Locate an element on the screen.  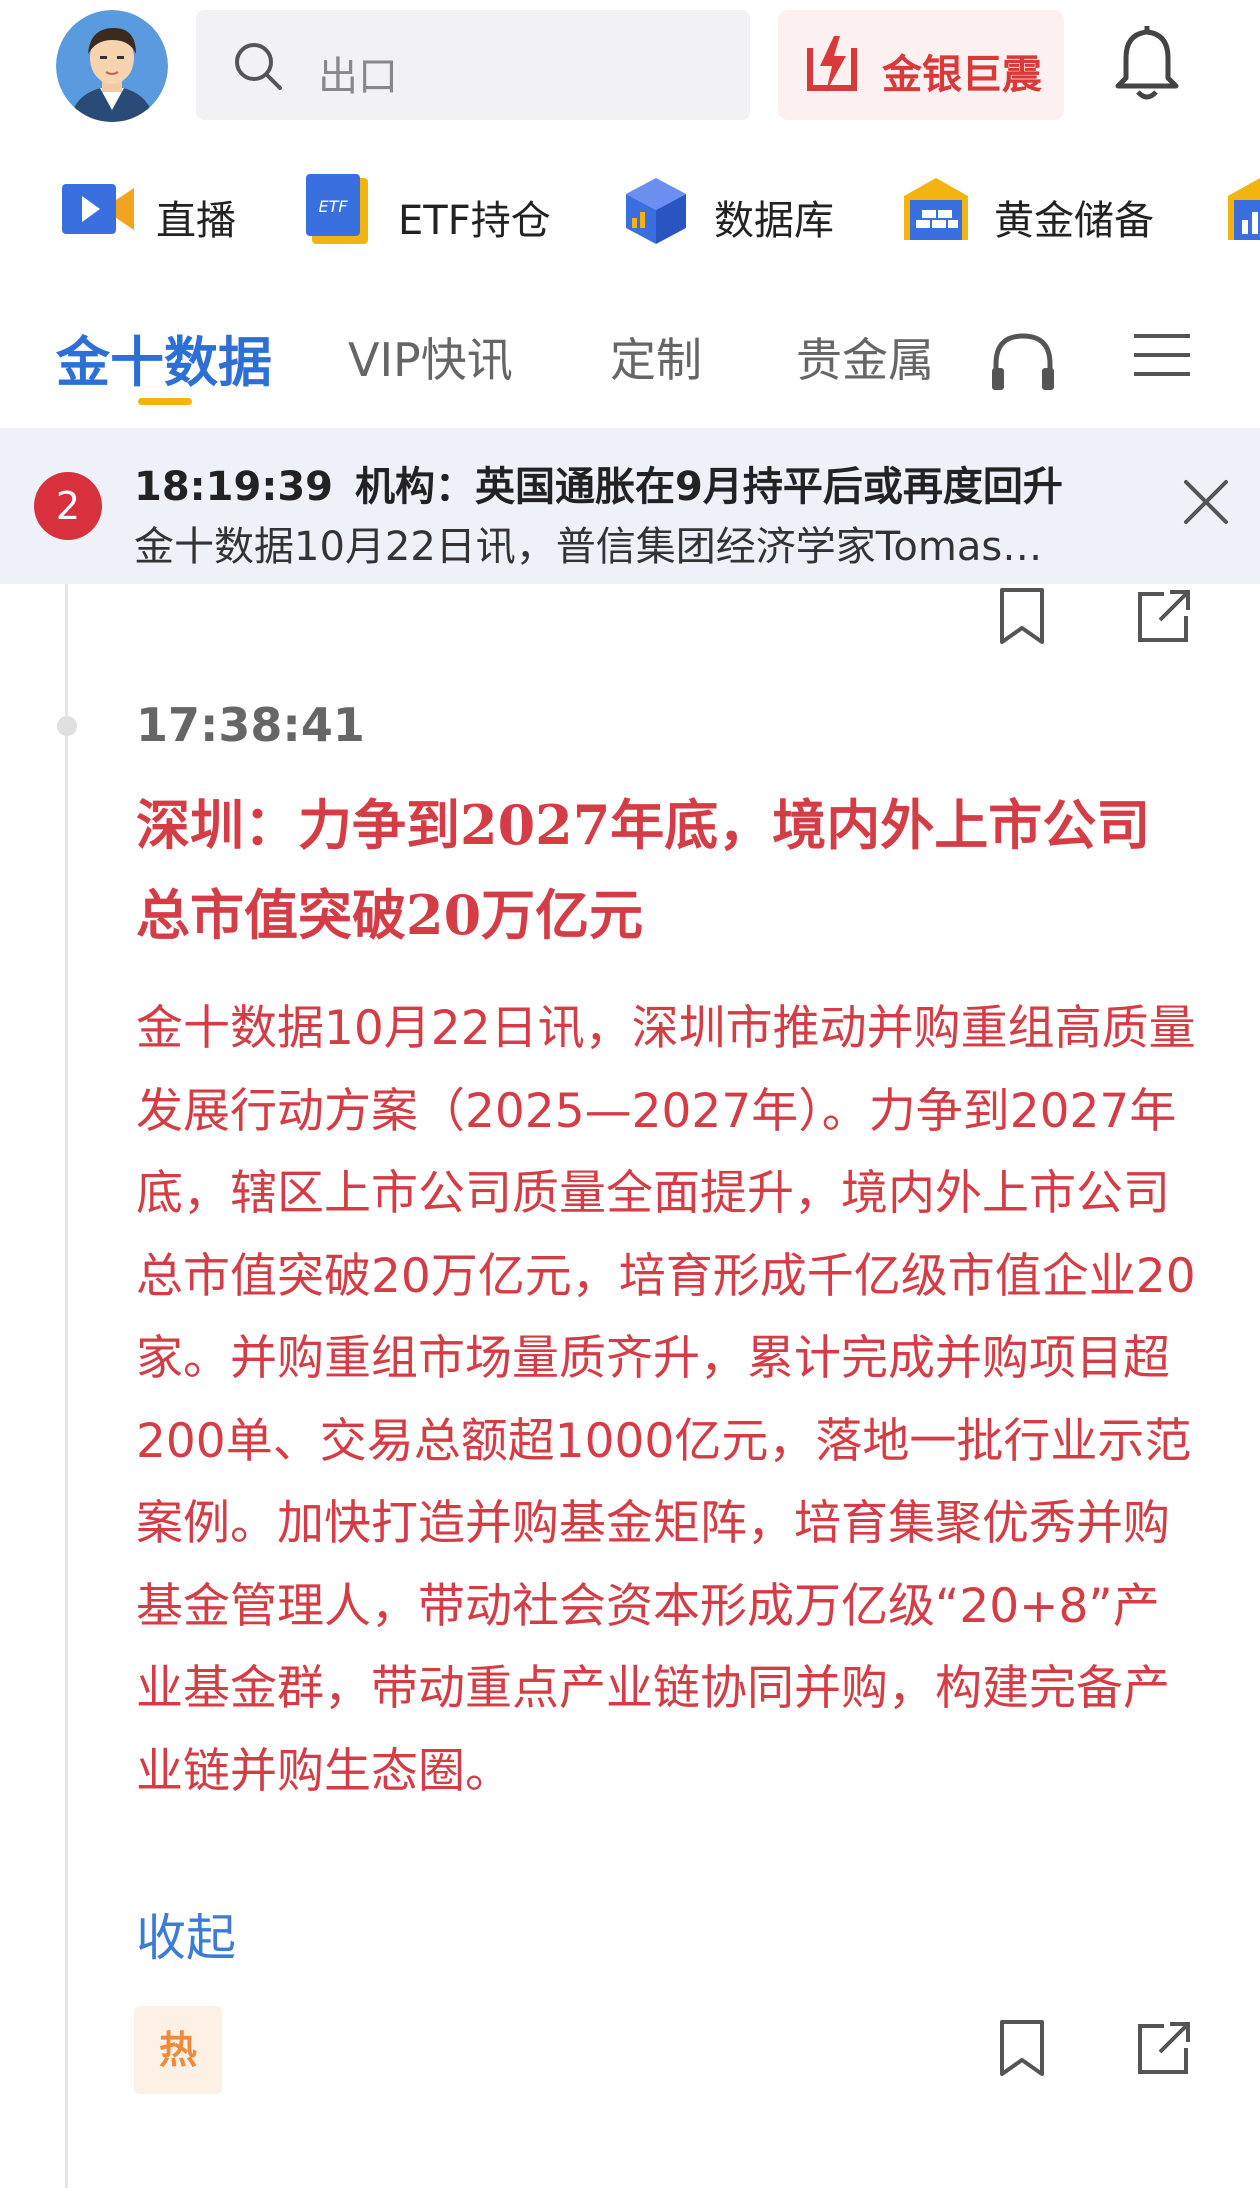
hot-badge: 热 is located at coordinates (178, 2050).